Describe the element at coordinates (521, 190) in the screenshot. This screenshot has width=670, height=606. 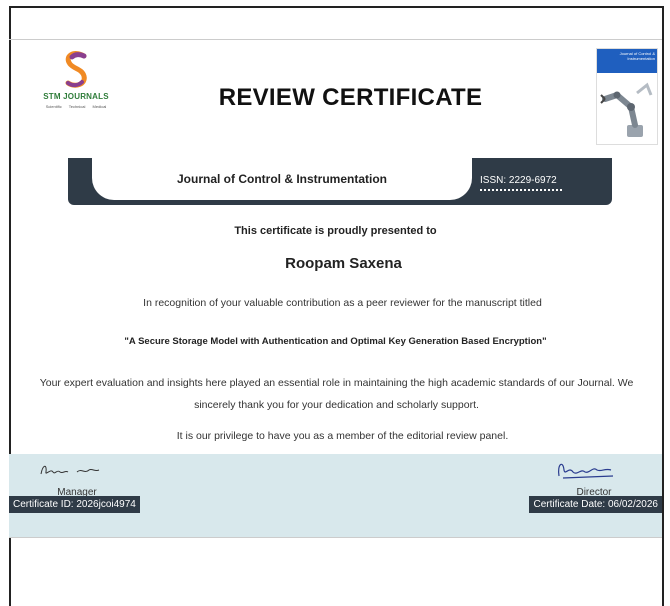
I see `issn-underline` at that location.